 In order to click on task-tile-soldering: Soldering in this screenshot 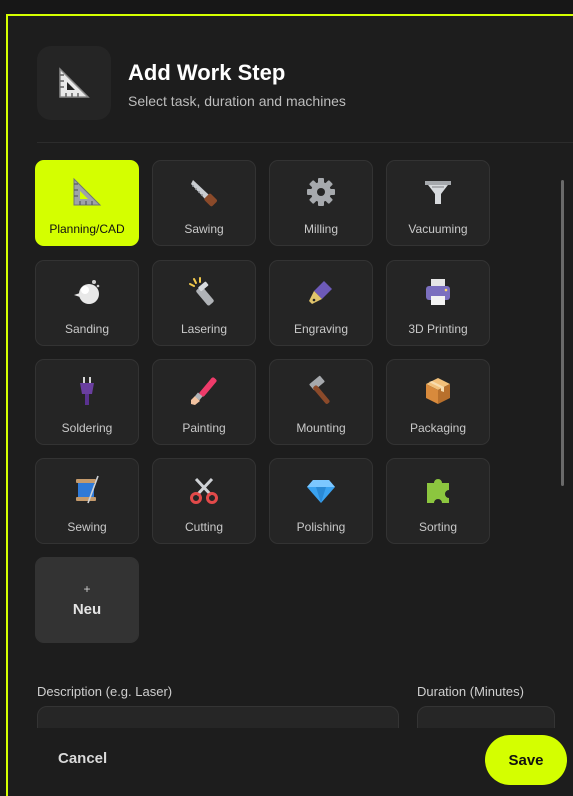, I will do `click(87, 402)`.